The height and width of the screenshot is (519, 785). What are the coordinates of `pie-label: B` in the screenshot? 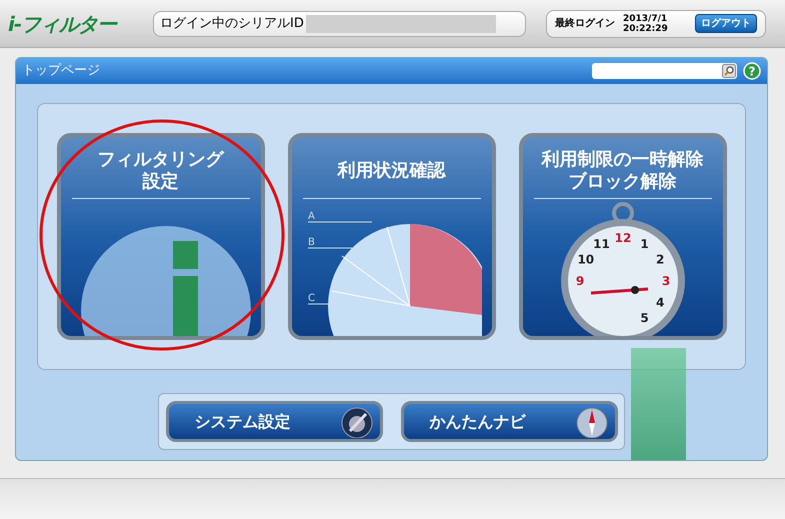 It's located at (311, 242).